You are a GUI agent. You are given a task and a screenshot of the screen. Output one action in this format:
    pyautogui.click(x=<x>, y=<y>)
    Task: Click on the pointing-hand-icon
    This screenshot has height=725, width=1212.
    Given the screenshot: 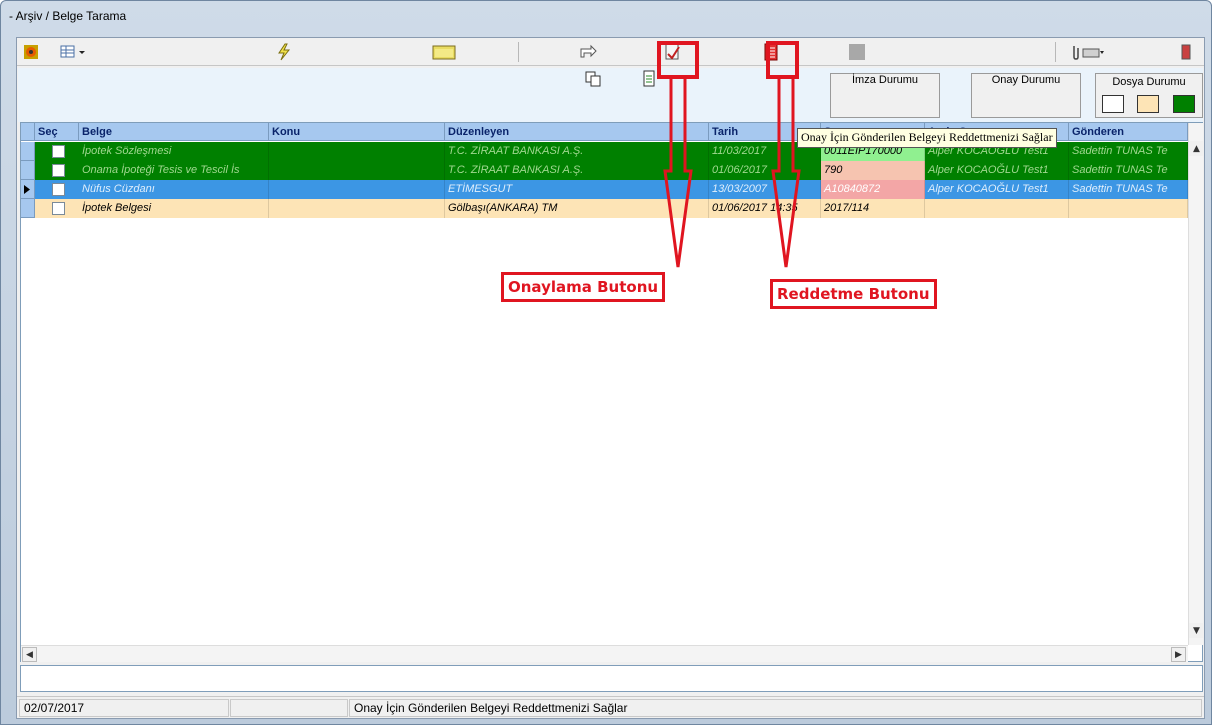 What is the action you would take?
    pyautogui.click(x=589, y=52)
    